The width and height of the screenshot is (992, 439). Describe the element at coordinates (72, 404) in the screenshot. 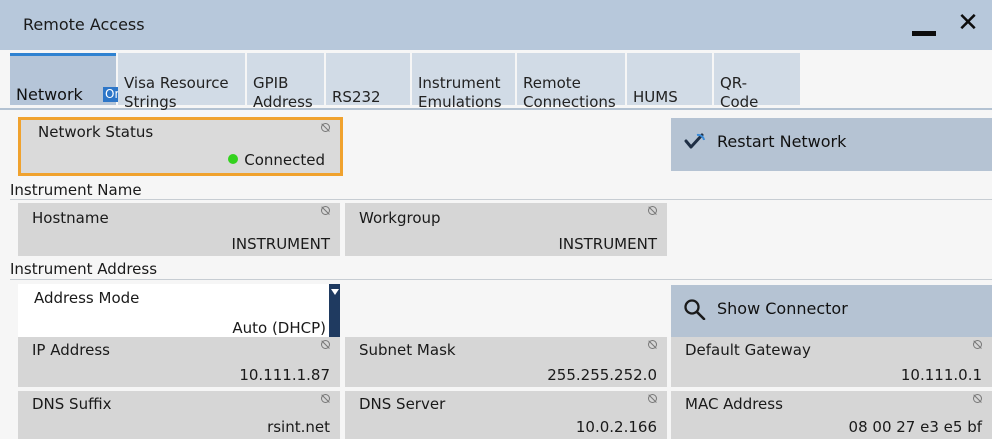

I see `dns-suffix-label: DNS Suffix` at that location.